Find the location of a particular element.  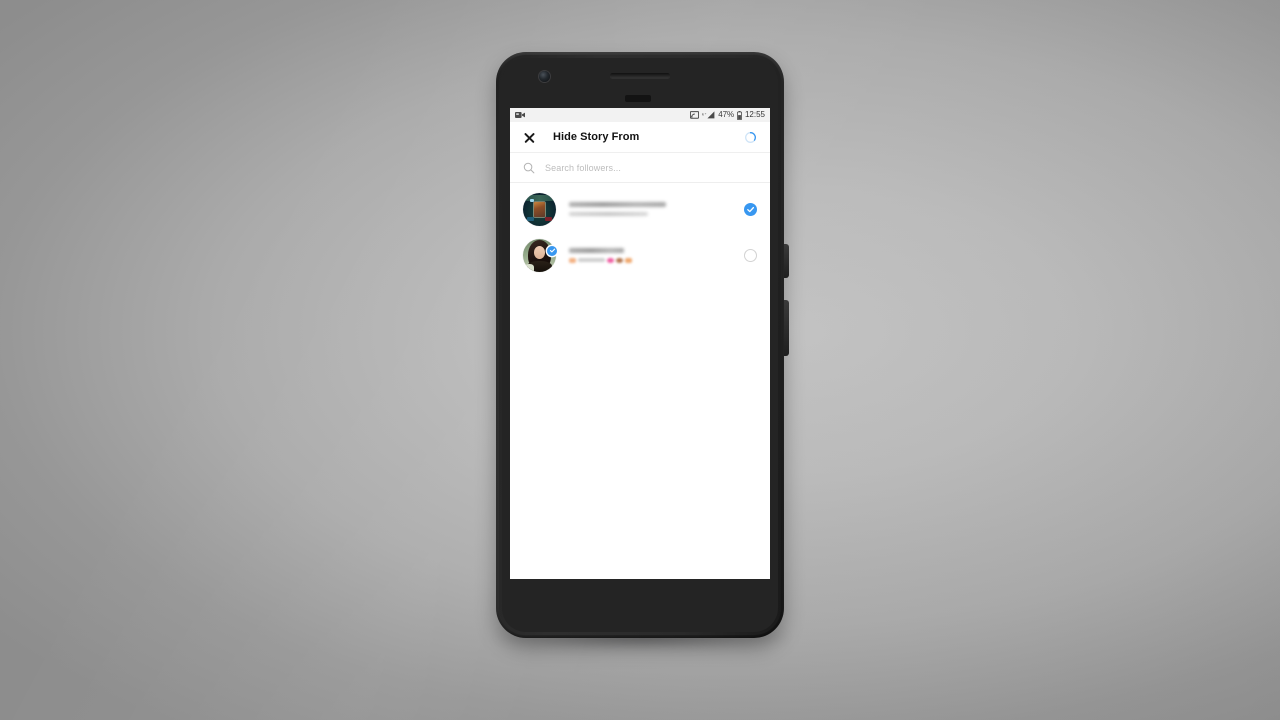

app-header: Hide Story From is located at coordinates (640, 137).